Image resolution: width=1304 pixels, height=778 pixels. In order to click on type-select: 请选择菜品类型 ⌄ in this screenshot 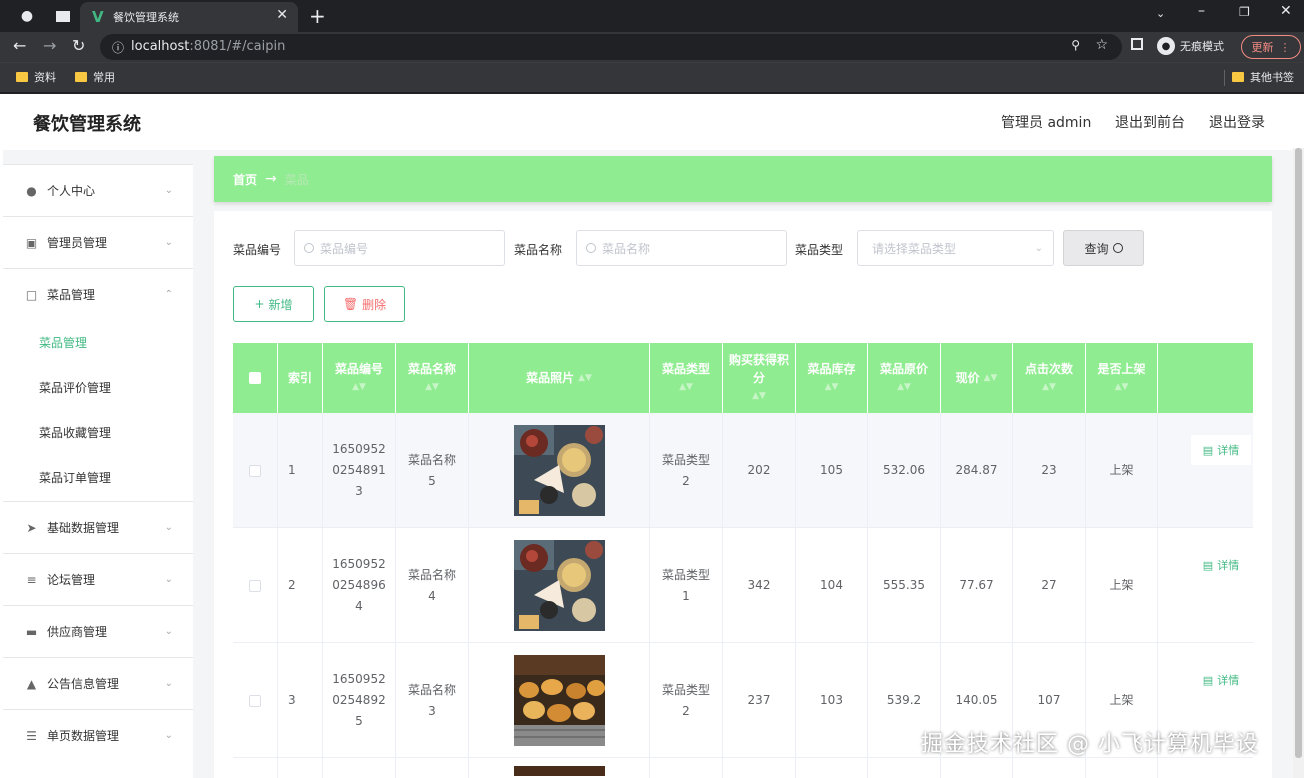, I will do `click(955, 248)`.